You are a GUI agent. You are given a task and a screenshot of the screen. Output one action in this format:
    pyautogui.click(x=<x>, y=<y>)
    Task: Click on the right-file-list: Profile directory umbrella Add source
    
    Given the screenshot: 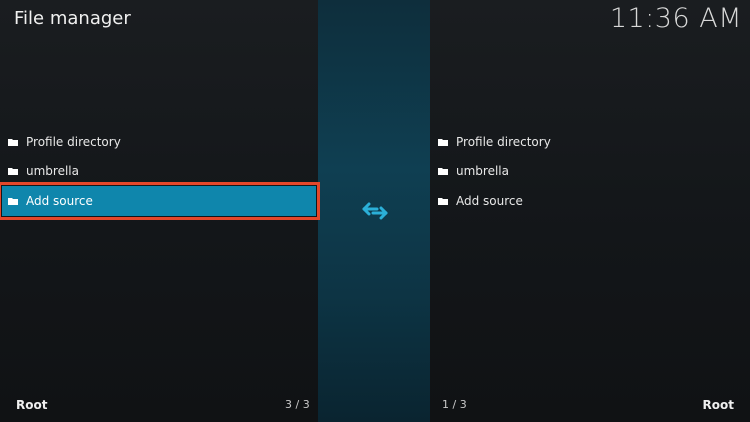 What is the action you would take?
    pyautogui.click(x=590, y=171)
    